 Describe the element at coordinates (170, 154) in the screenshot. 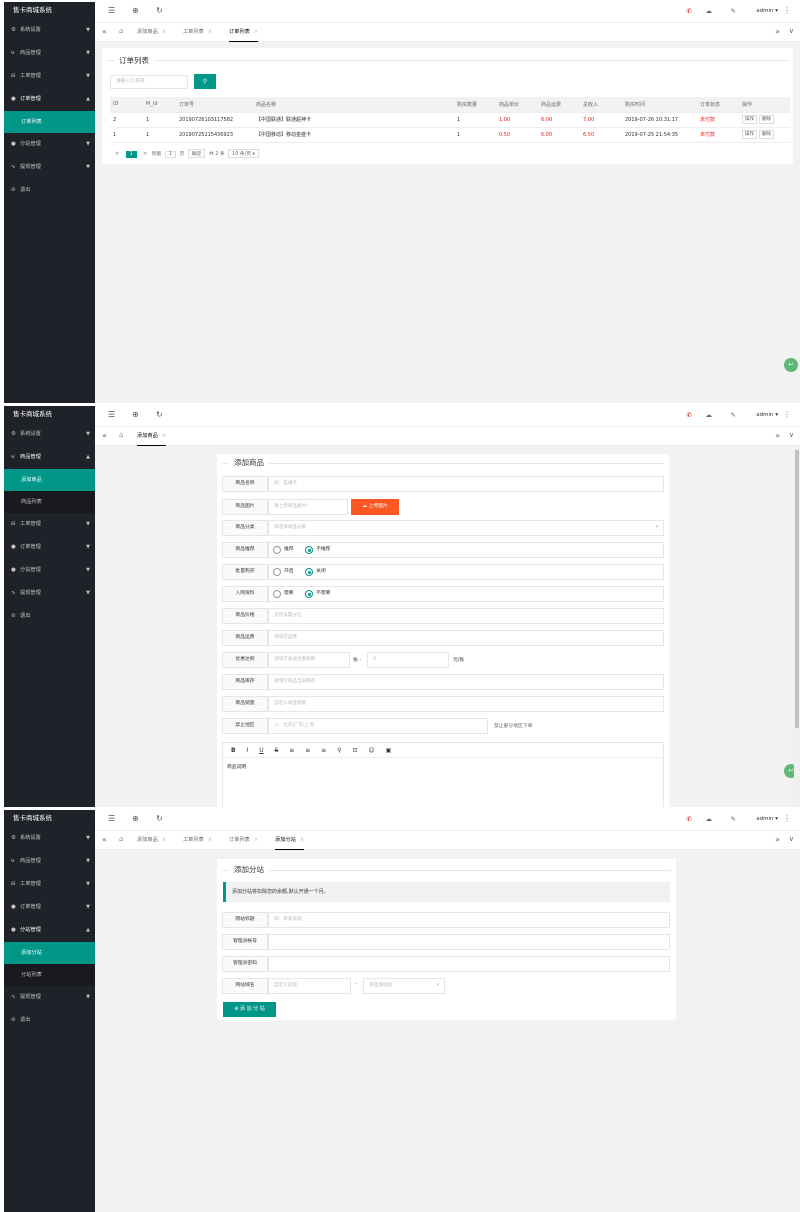

I see `page-jump-input: 1` at that location.